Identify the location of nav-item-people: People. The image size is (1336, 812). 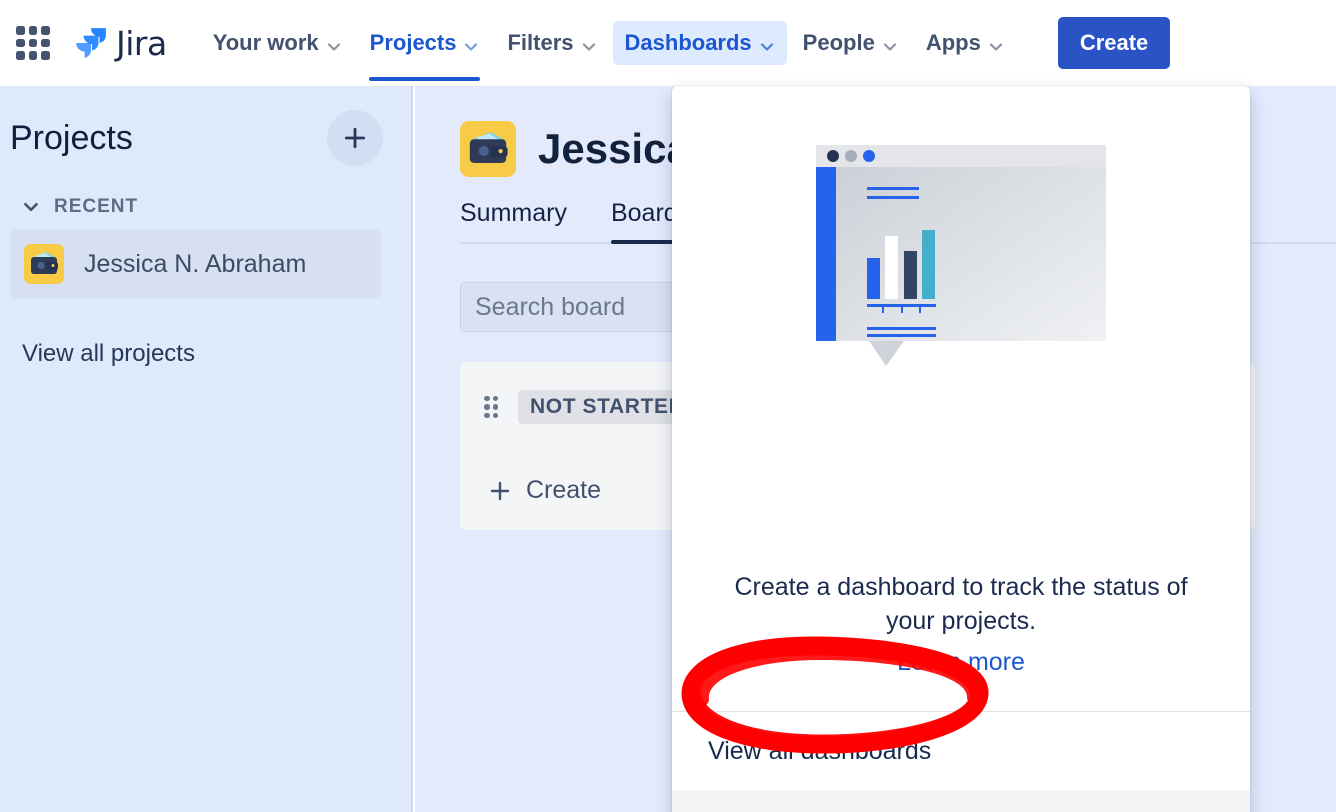
(850, 43).